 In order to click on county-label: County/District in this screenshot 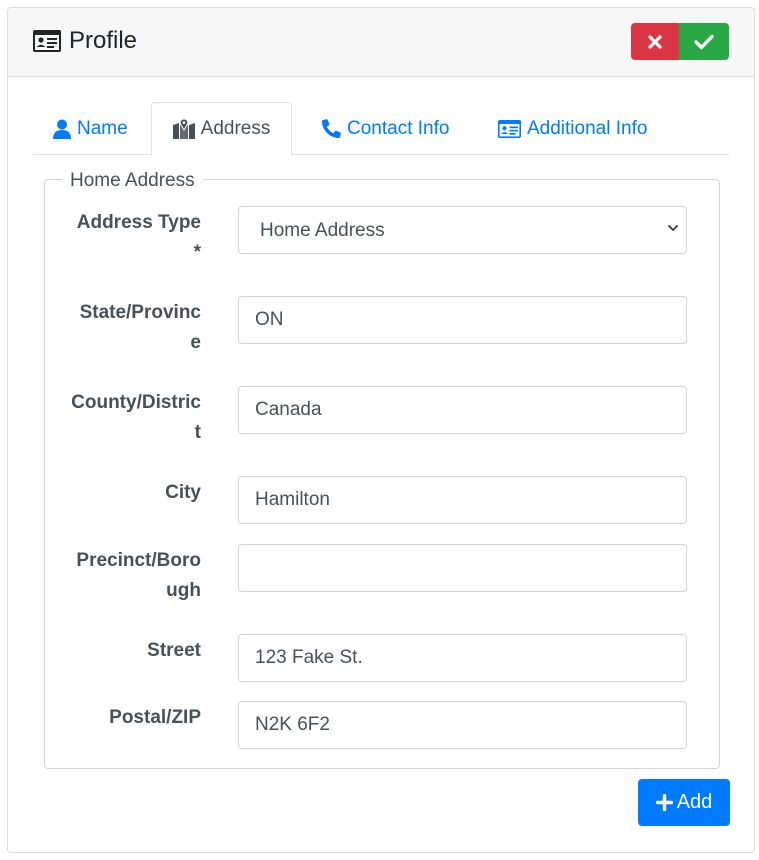, I will do `click(136, 417)`.